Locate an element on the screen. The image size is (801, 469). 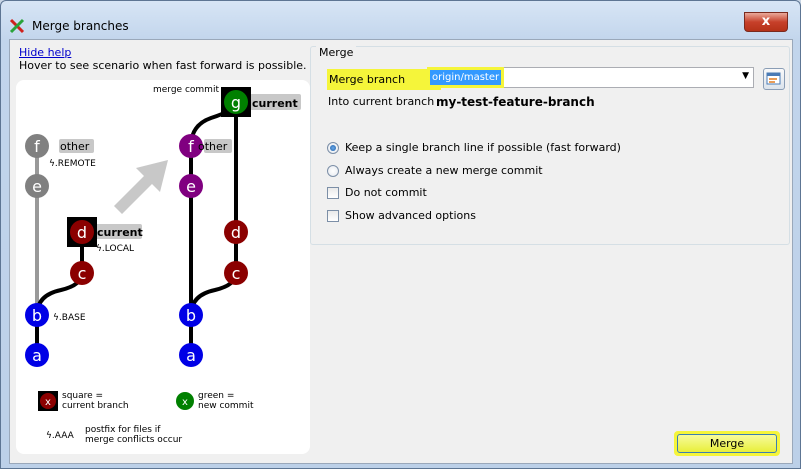
chevron-down-icon: ▼ is located at coordinates (745, 76).